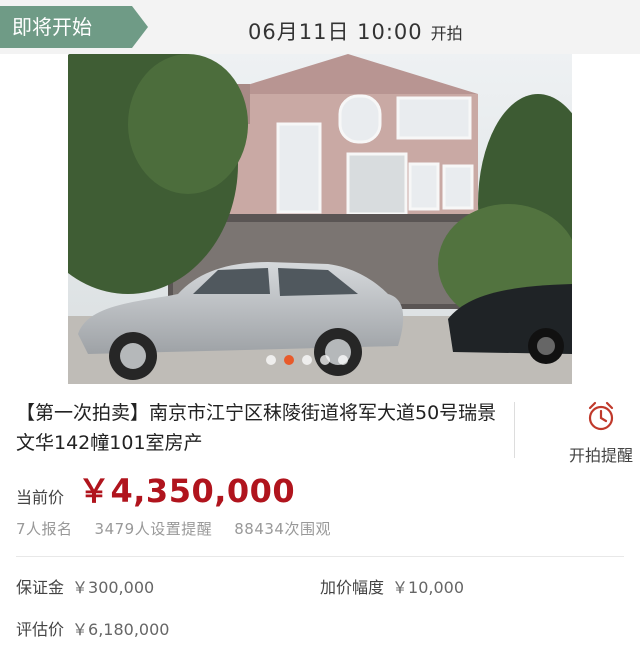 The height and width of the screenshot is (652, 640). What do you see at coordinates (153, 529) in the screenshot?
I see `reminder-count: 3479人设置提醒` at bounding box center [153, 529].